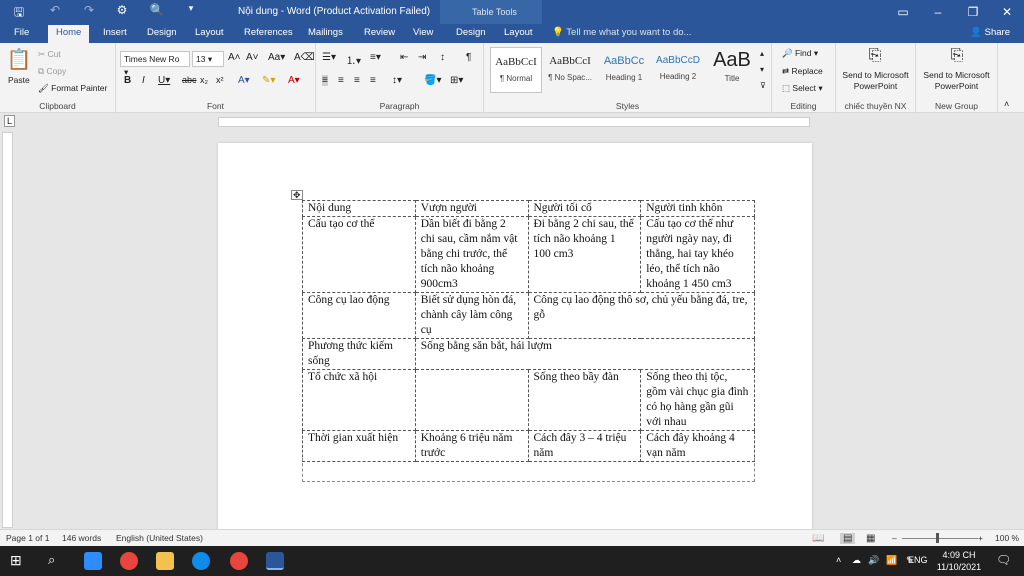 The width and height of the screenshot is (1024, 576). Describe the element at coordinates (220, 80) in the screenshot. I see `superscript-icon: x²` at that location.